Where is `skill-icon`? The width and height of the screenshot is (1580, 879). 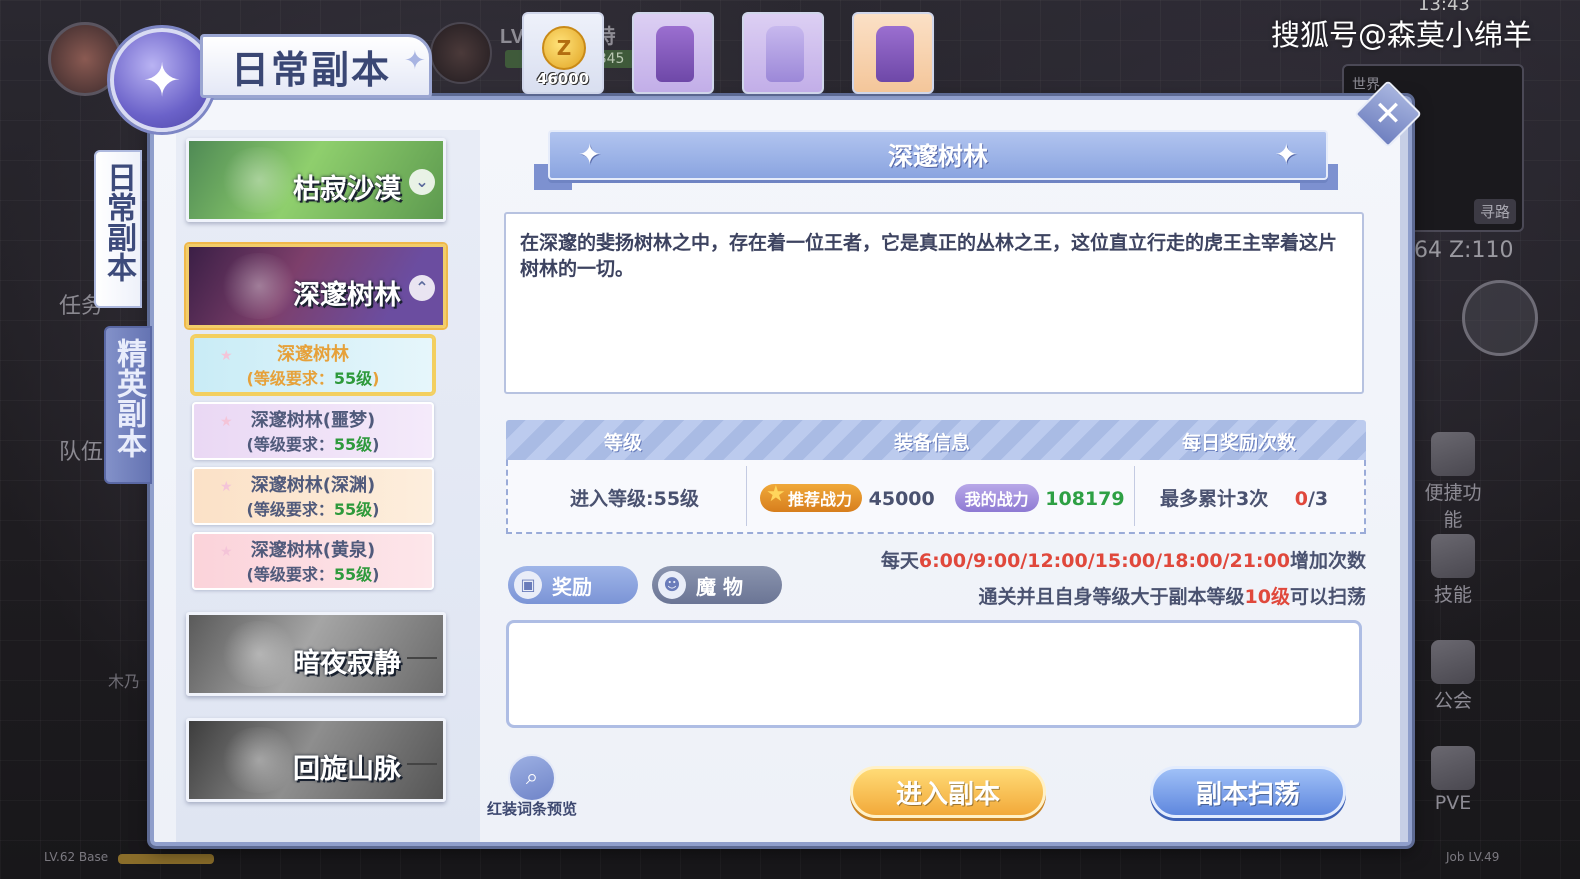
skill-icon is located at coordinates (1453, 556).